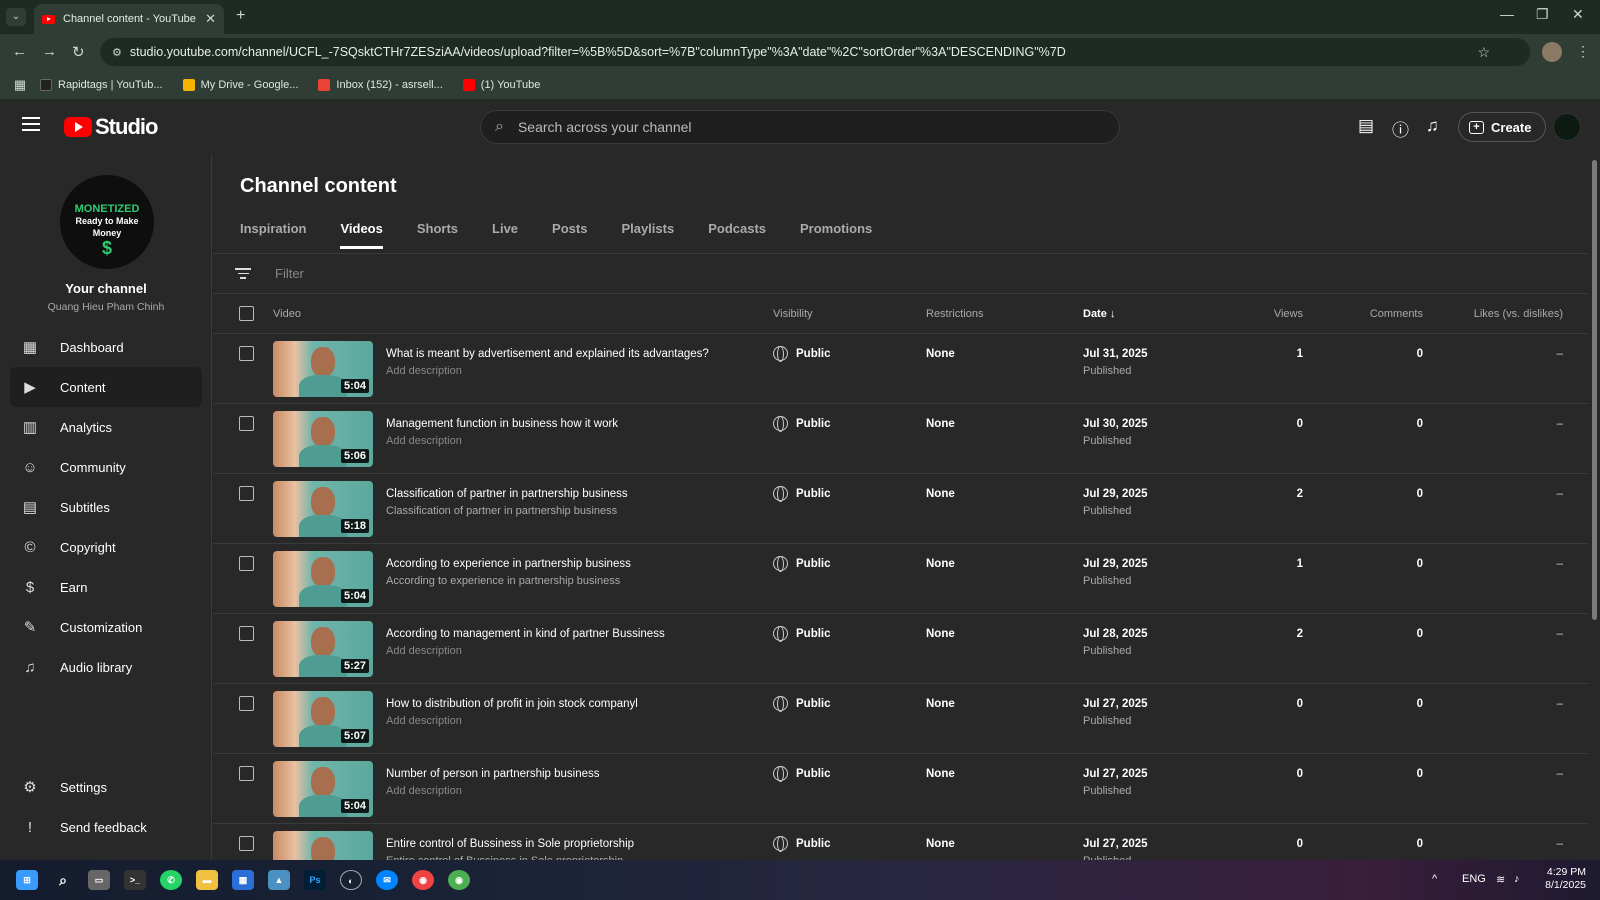 The height and width of the screenshot is (900, 1600). I want to click on sidebar-item-earn: $ Earn, so click(106, 587).